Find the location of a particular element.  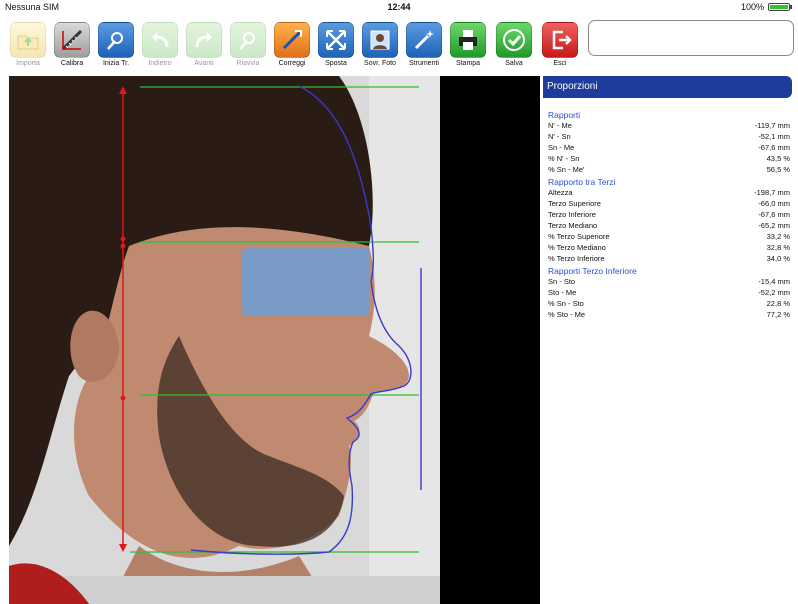

salva-button: Salva is located at coordinates (514, 44).